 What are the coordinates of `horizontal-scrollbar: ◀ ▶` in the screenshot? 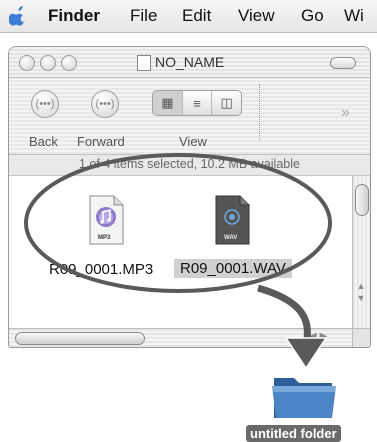 It's located at (180, 337).